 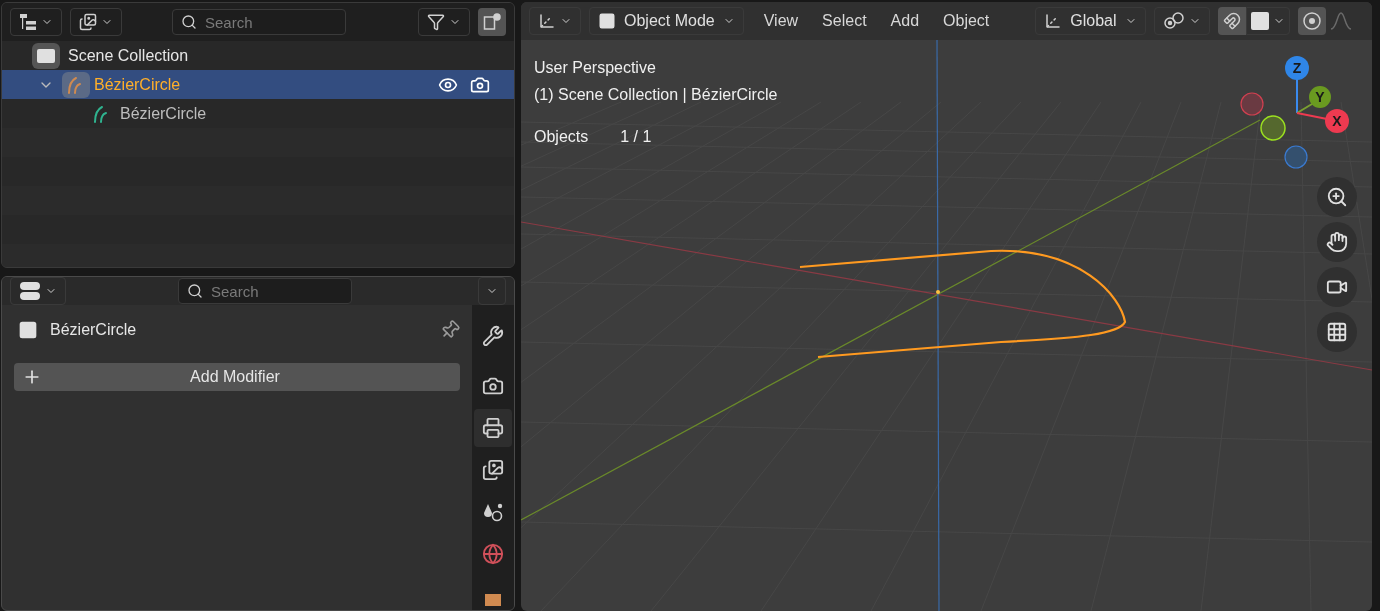 What do you see at coordinates (493, 336) in the screenshot?
I see `tool-icon` at bounding box center [493, 336].